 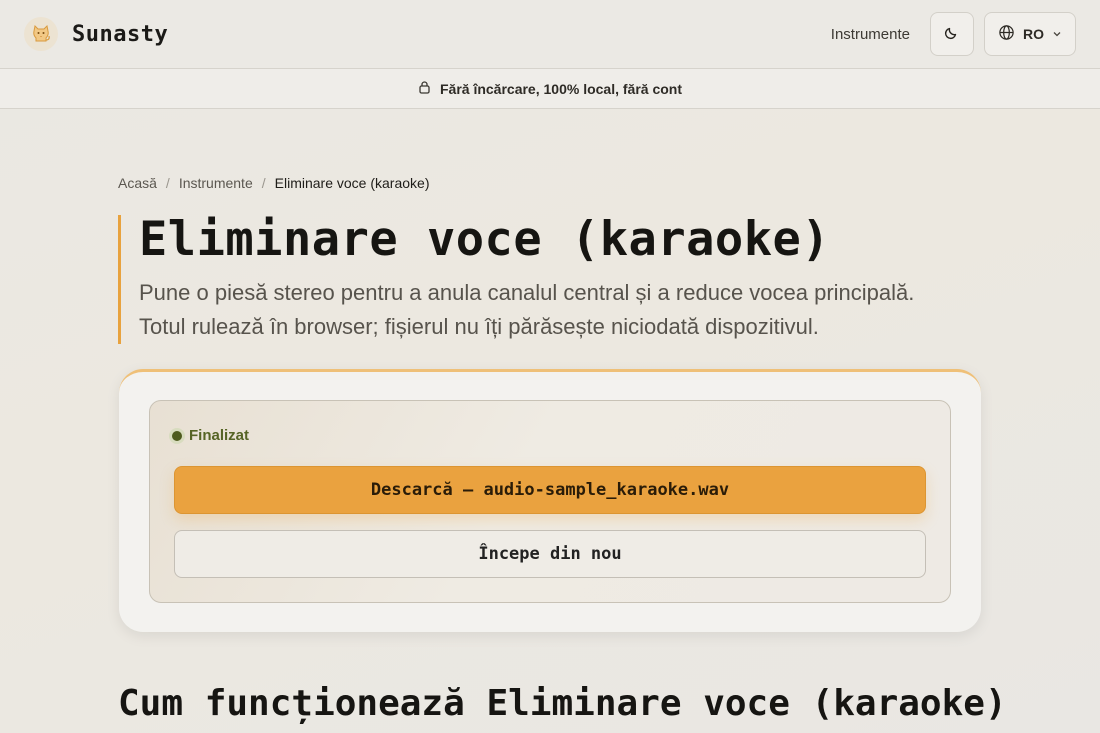 I want to click on privacy-notice-text: Fără încărcare, 100% local, fără cont, so click(x=560, y=88).